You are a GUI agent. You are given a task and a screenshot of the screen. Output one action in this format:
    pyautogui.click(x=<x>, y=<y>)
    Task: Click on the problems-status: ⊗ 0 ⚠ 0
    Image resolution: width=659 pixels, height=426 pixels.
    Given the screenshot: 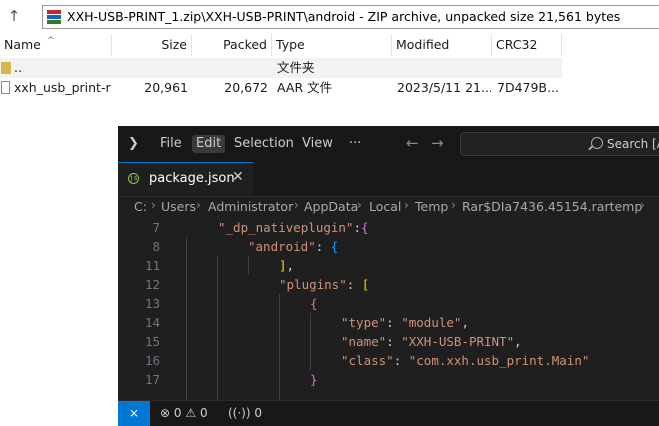 What is the action you would take?
    pyautogui.click(x=184, y=413)
    